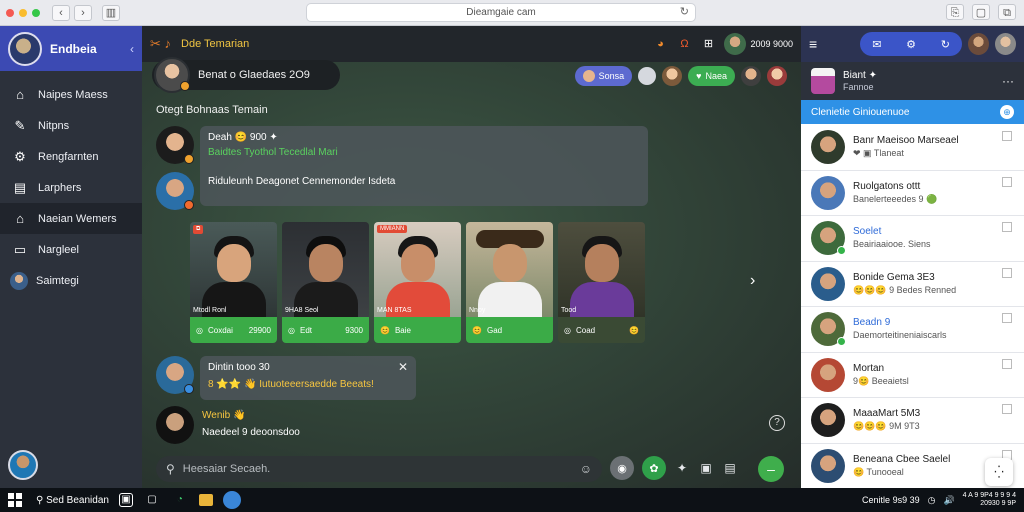 The height and width of the screenshot is (512, 1024). Describe the element at coordinates (912, 284) in the screenshot. I see `contact-list-item: Bonide Gema 3E3 😊😊😊 9 Bedes Renned` at that location.